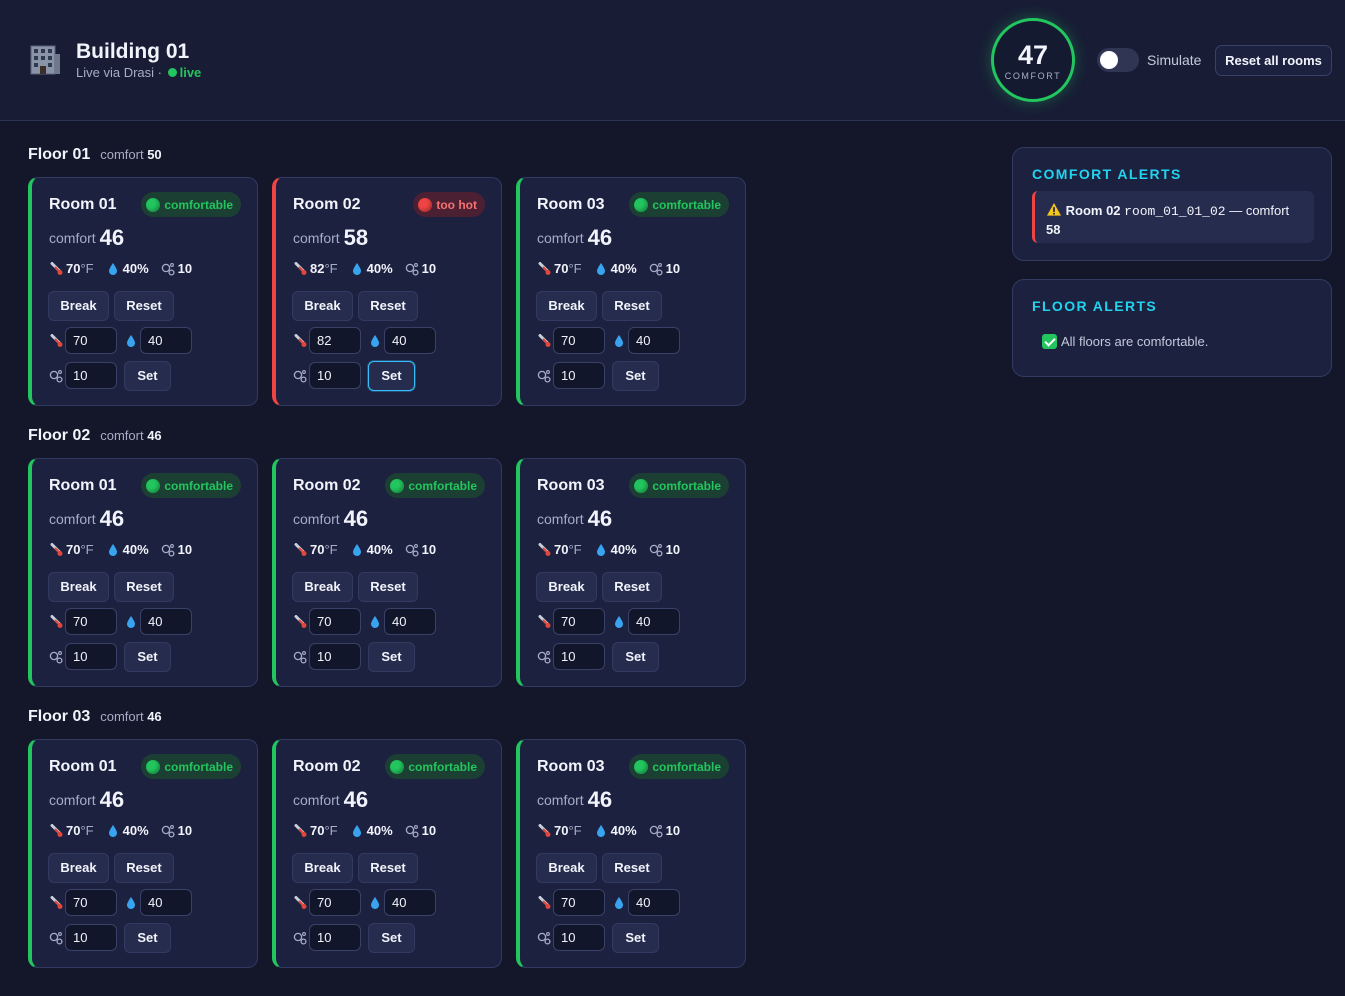  Describe the element at coordinates (133, 51) in the screenshot. I see `building-title: Building 01` at that location.